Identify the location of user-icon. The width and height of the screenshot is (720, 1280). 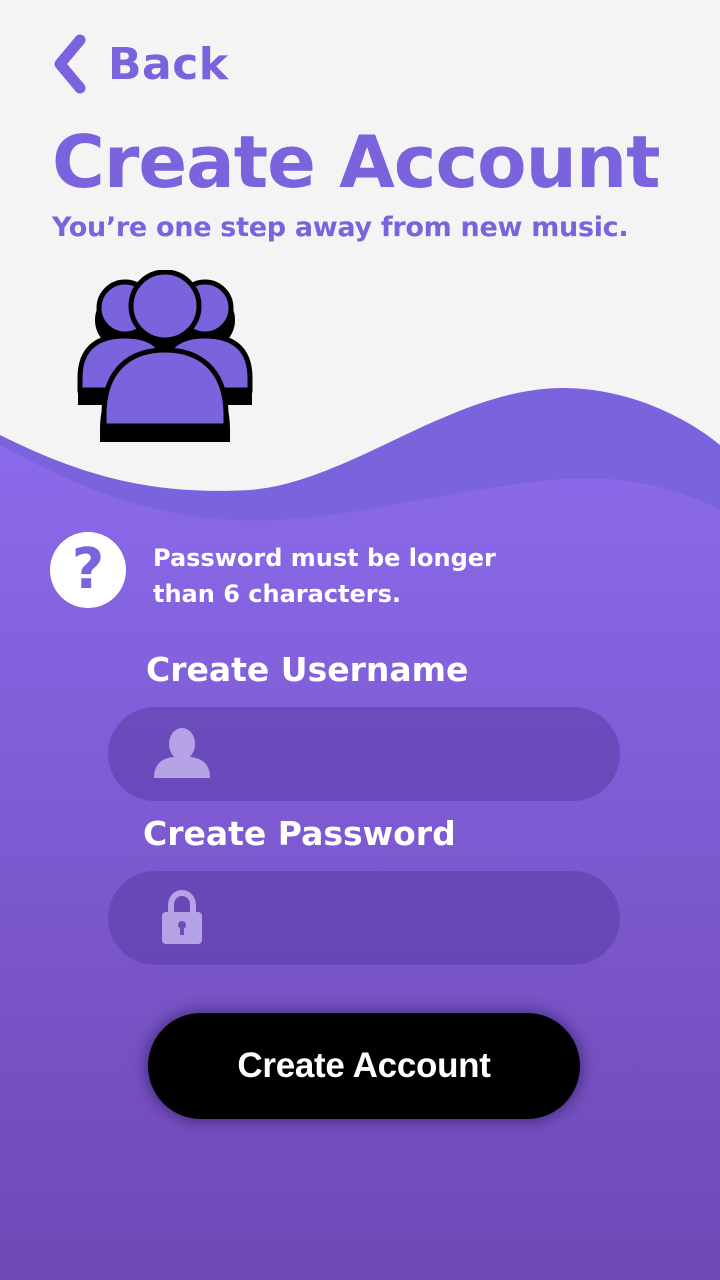
(182, 754).